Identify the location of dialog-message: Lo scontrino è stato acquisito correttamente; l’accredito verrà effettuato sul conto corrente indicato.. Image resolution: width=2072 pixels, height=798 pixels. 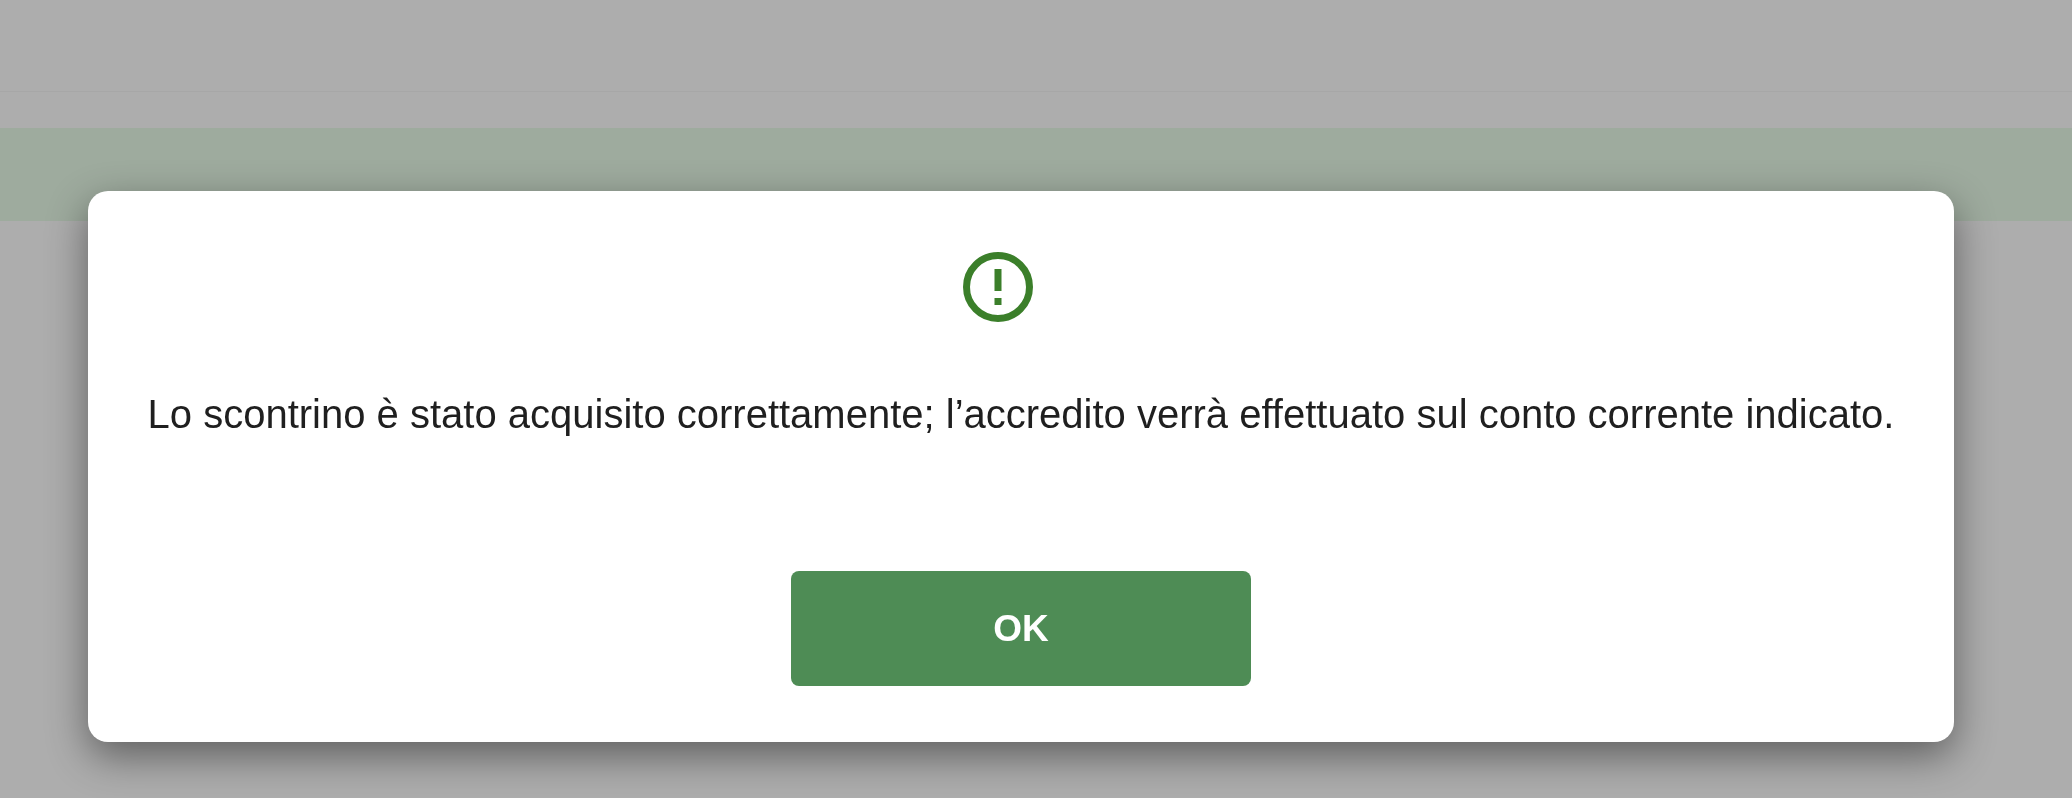
(1021, 414).